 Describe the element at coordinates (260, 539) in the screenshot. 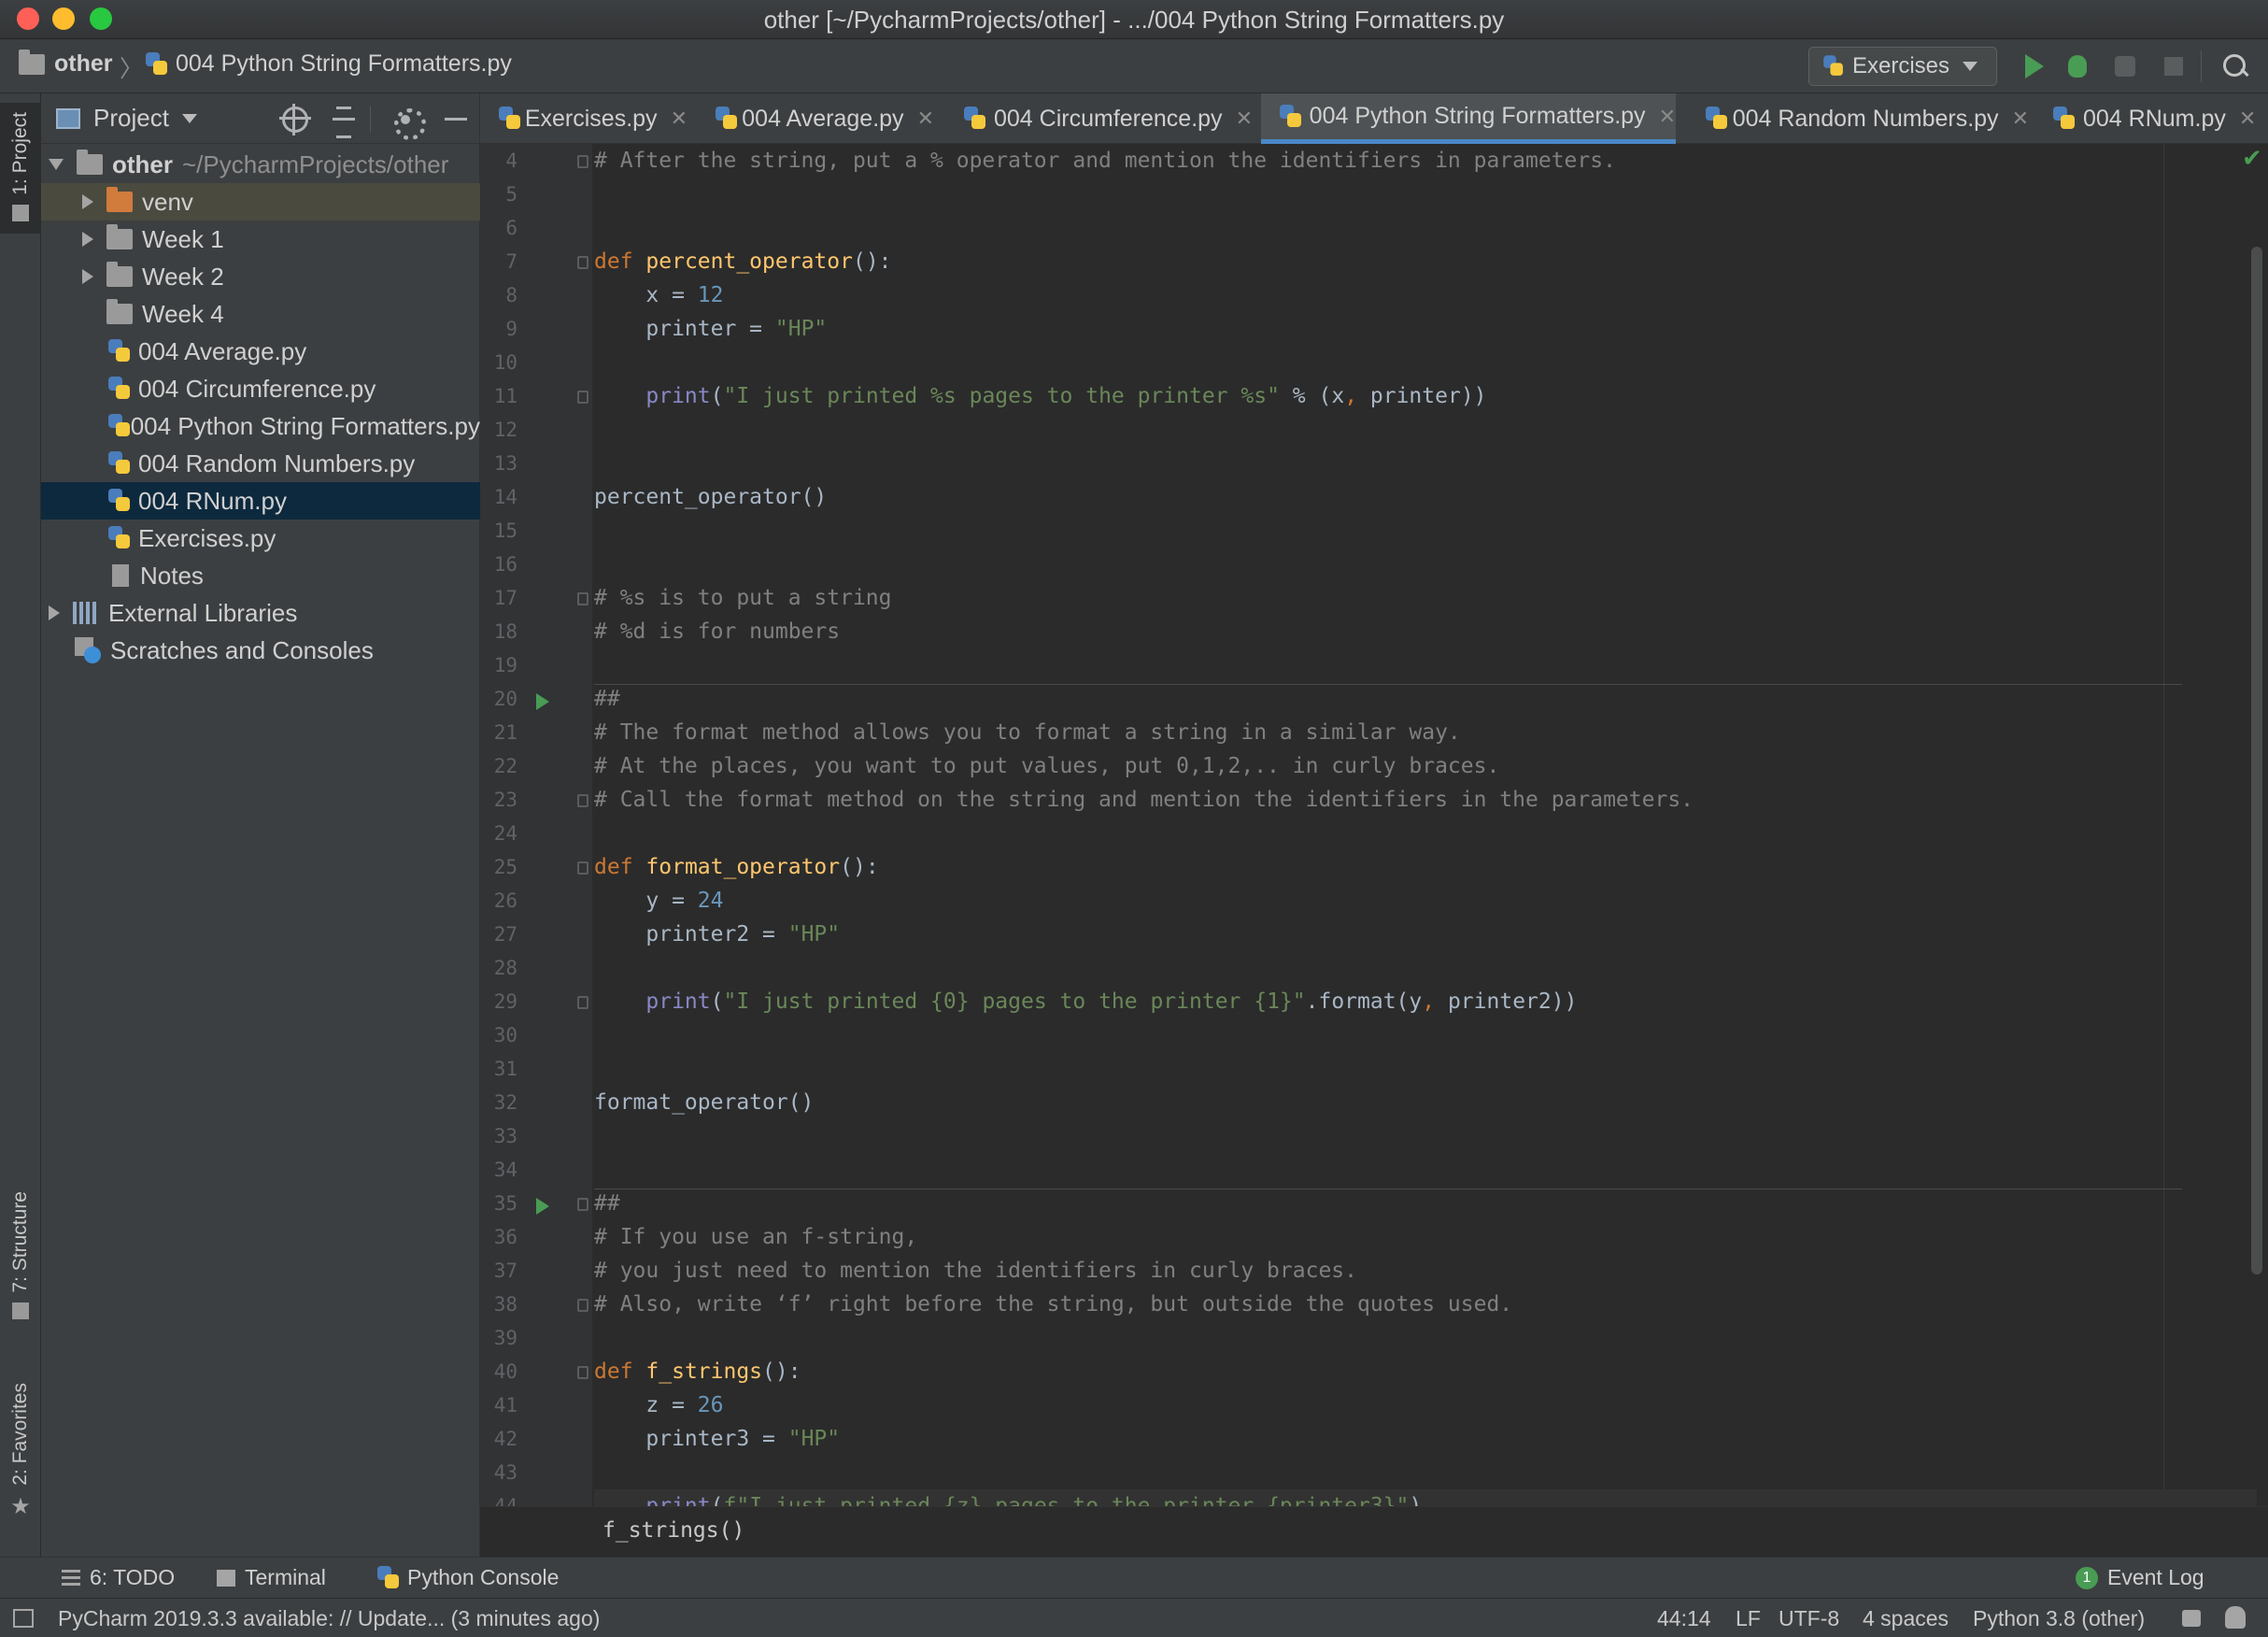

I see `tree-item-file: Exercises.py` at that location.